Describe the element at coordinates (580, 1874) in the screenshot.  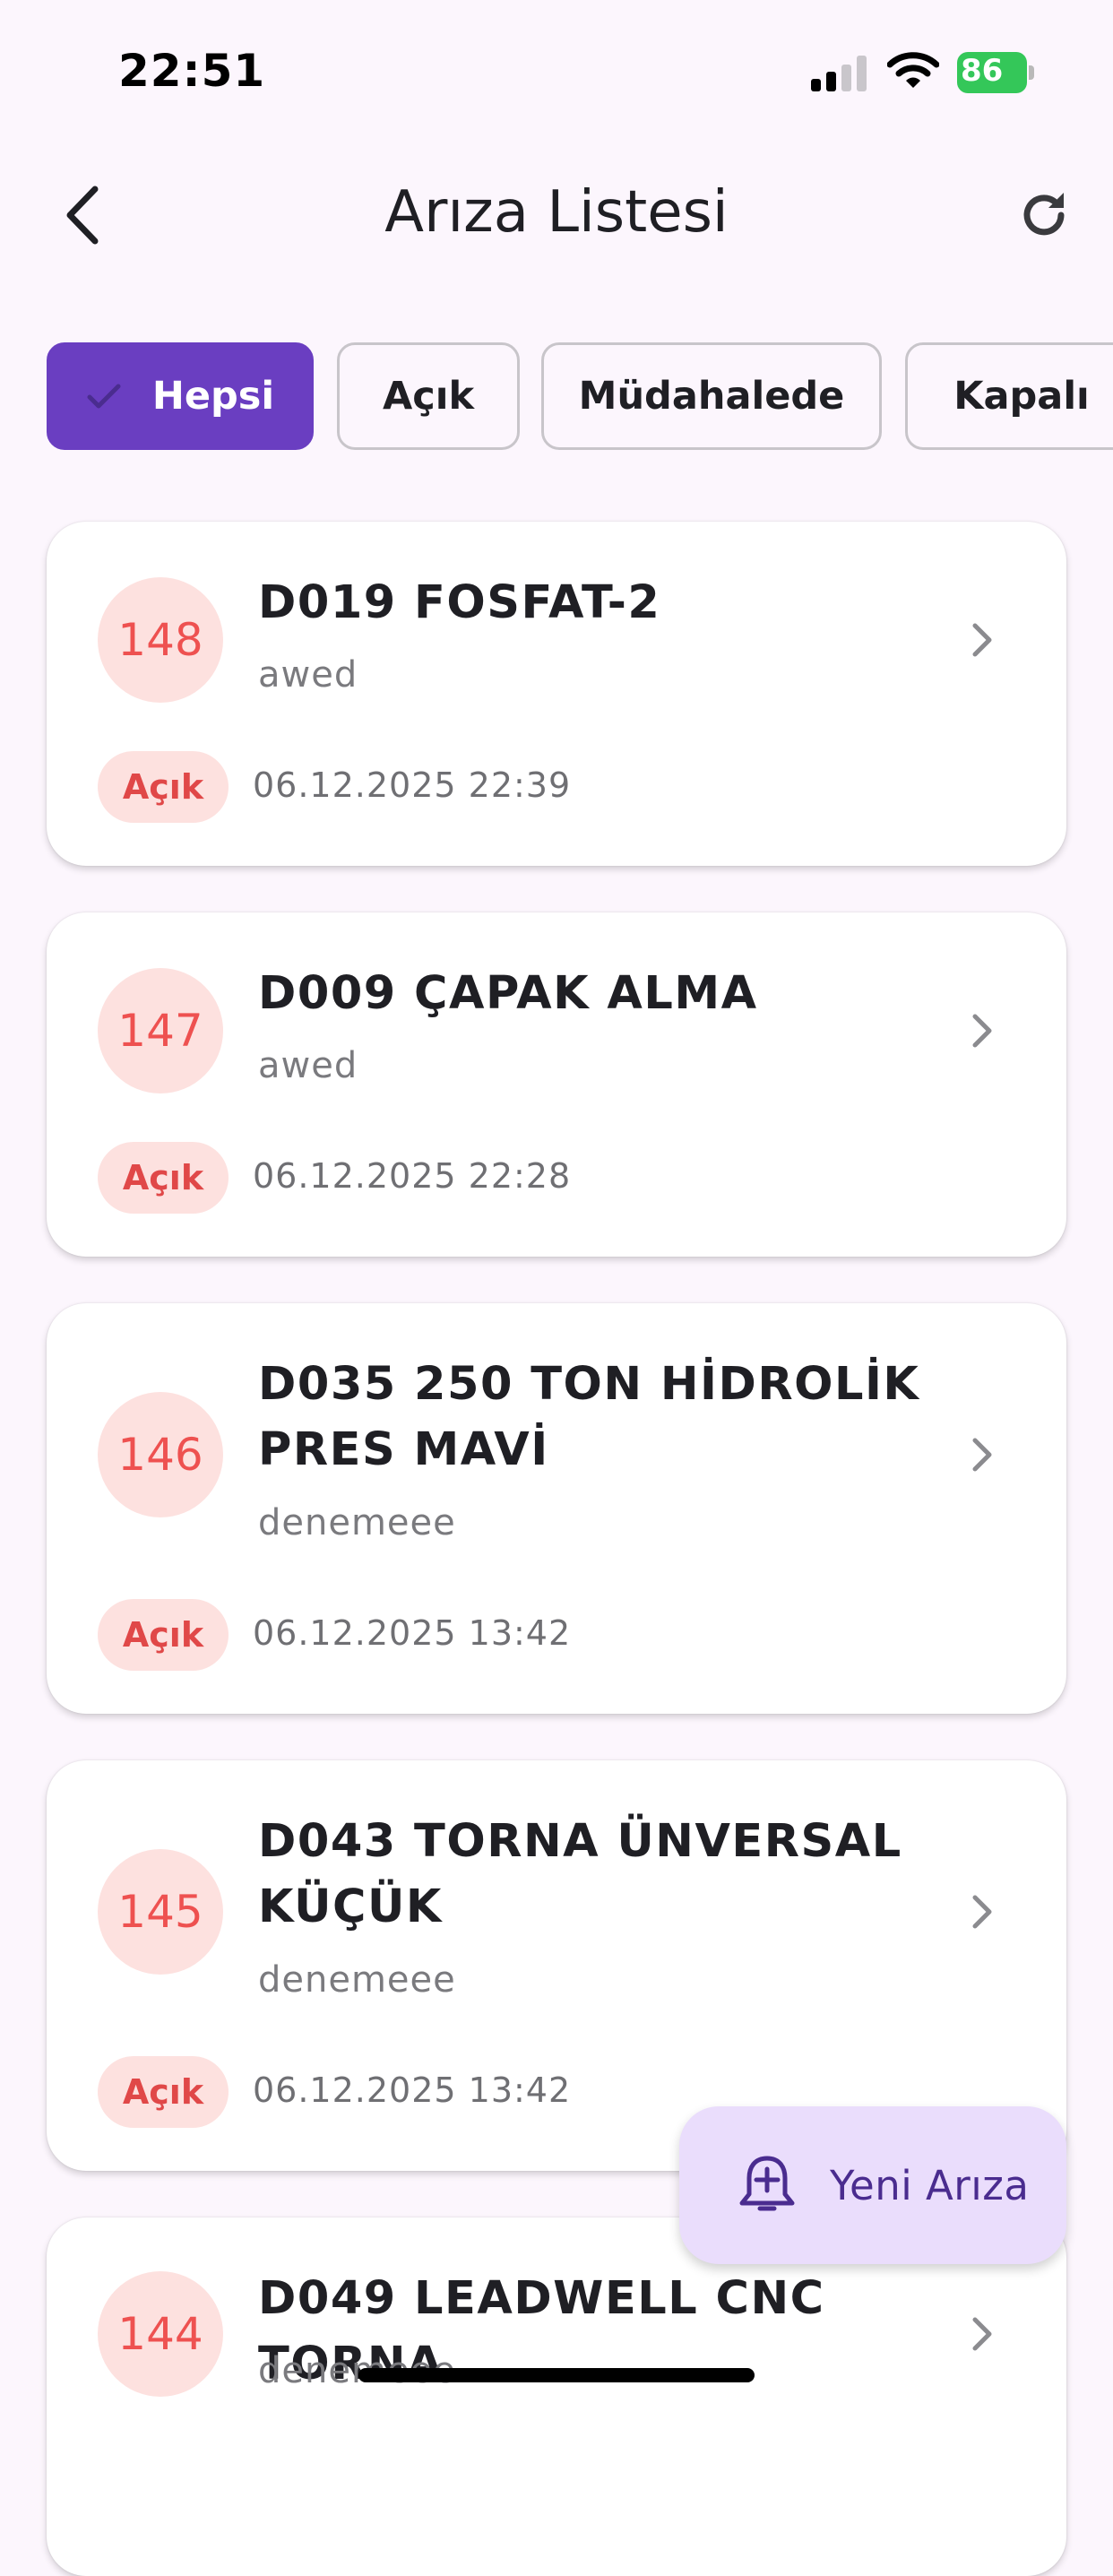
I see `fault-title: D043 TORNA ÜNVERSAL KÜÇÜK` at that location.